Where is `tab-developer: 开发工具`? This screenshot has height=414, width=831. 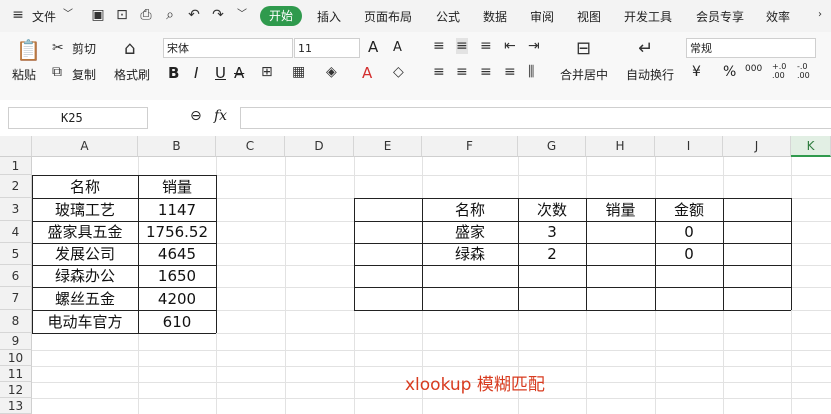
tab-developer: 开发工具 is located at coordinates (648, 16).